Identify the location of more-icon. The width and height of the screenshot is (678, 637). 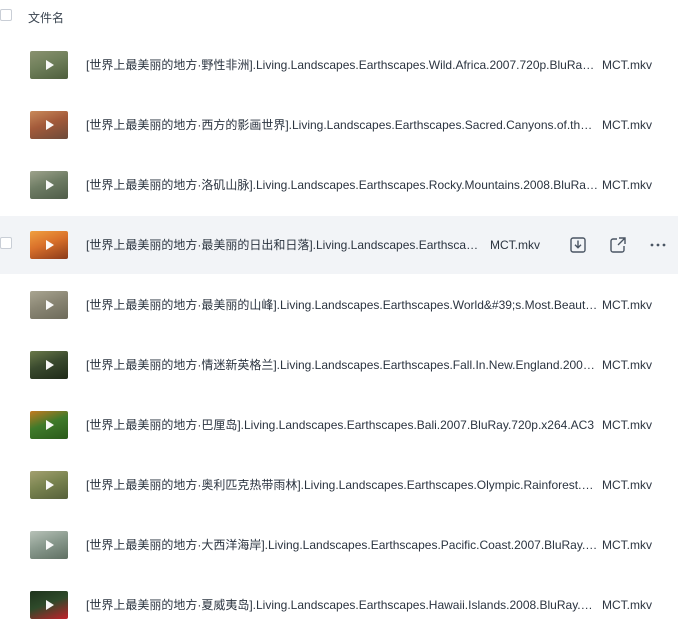
(658, 245).